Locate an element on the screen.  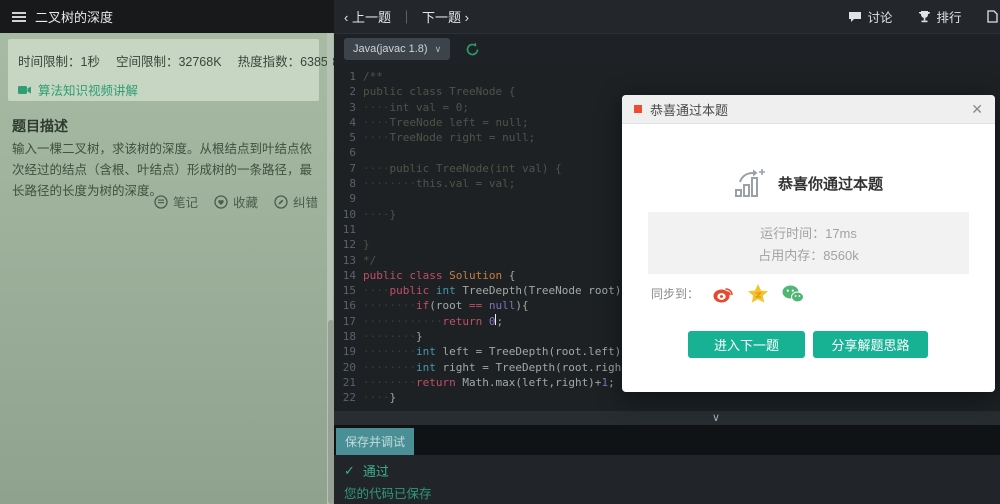
trophy-icon is located at coordinates (924, 16).